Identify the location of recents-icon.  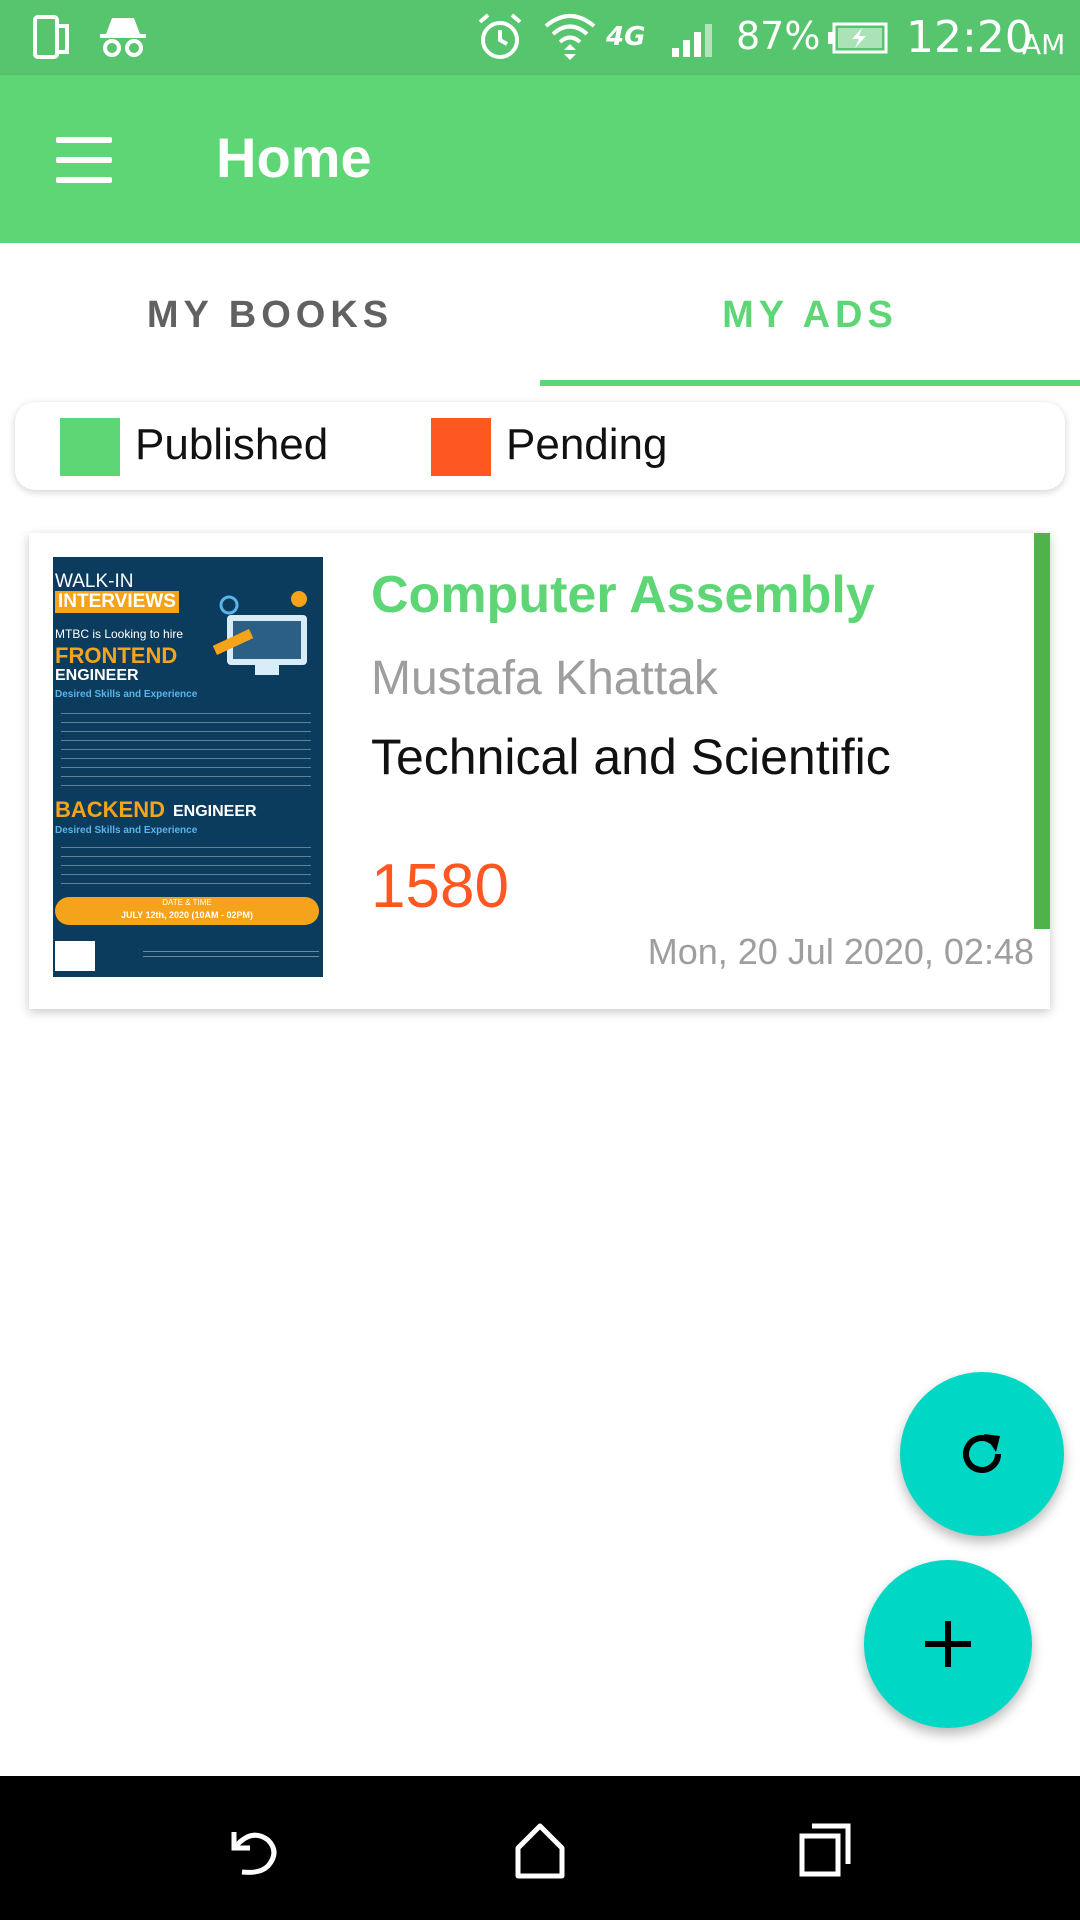
(826, 1850).